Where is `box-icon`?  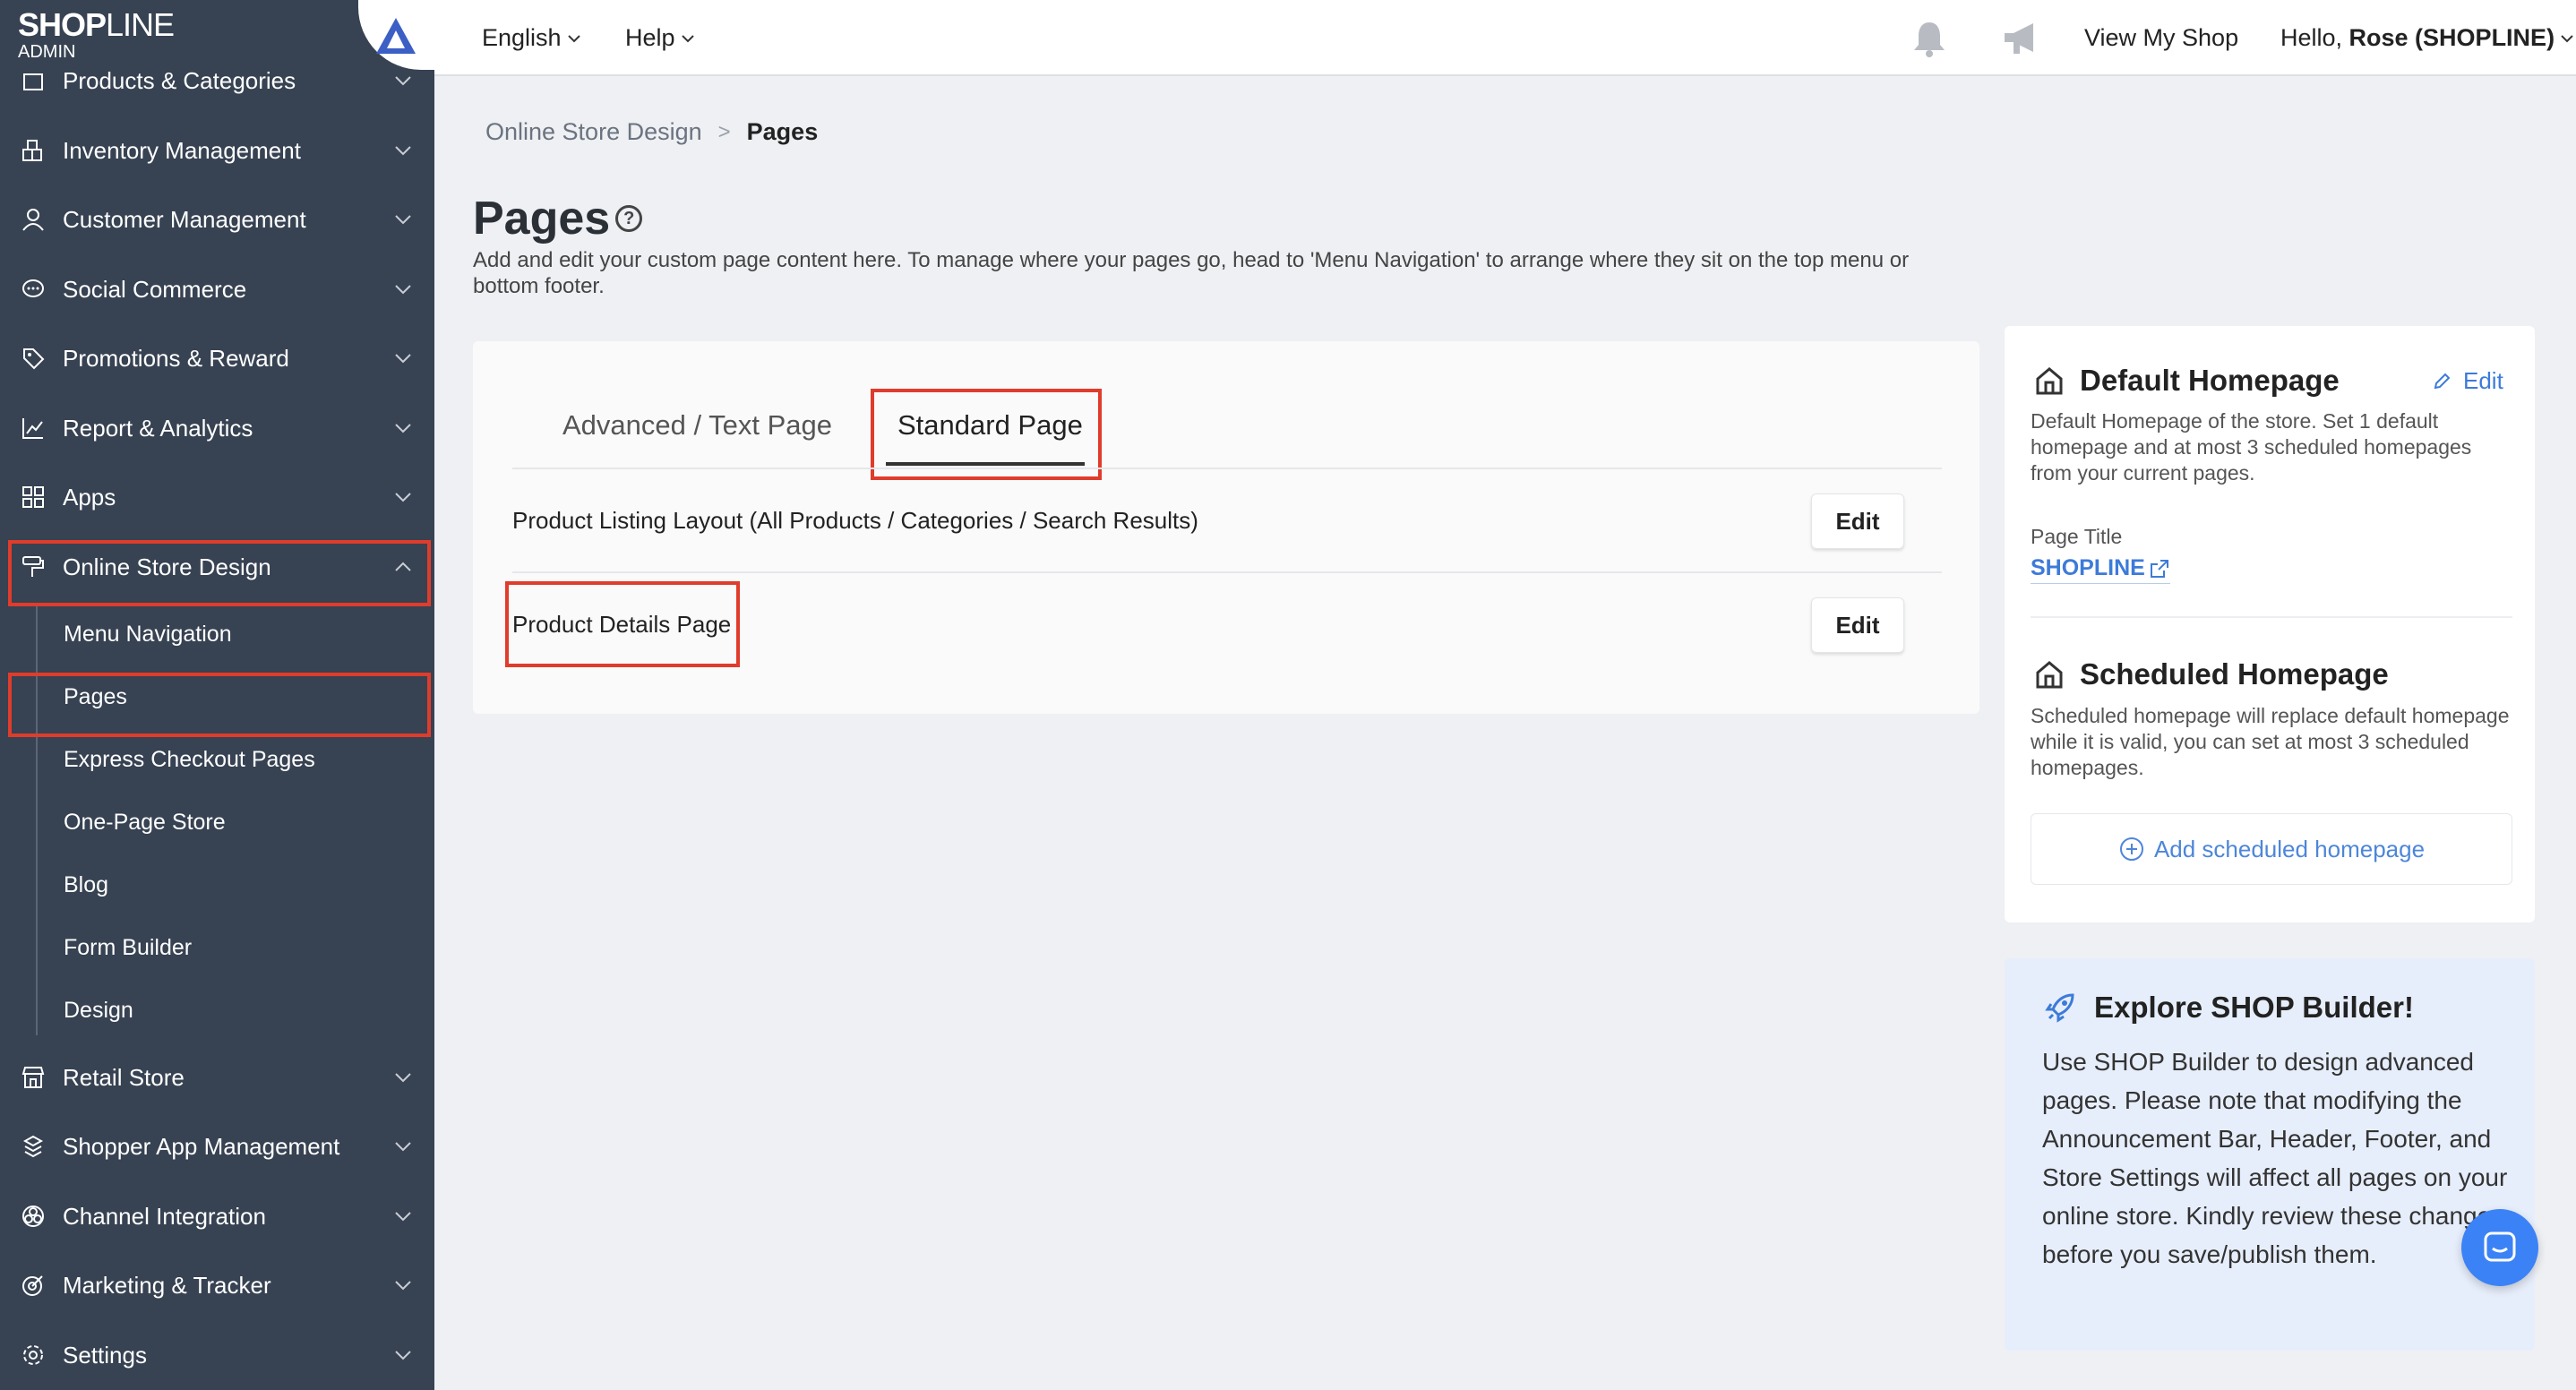 box-icon is located at coordinates (33, 80).